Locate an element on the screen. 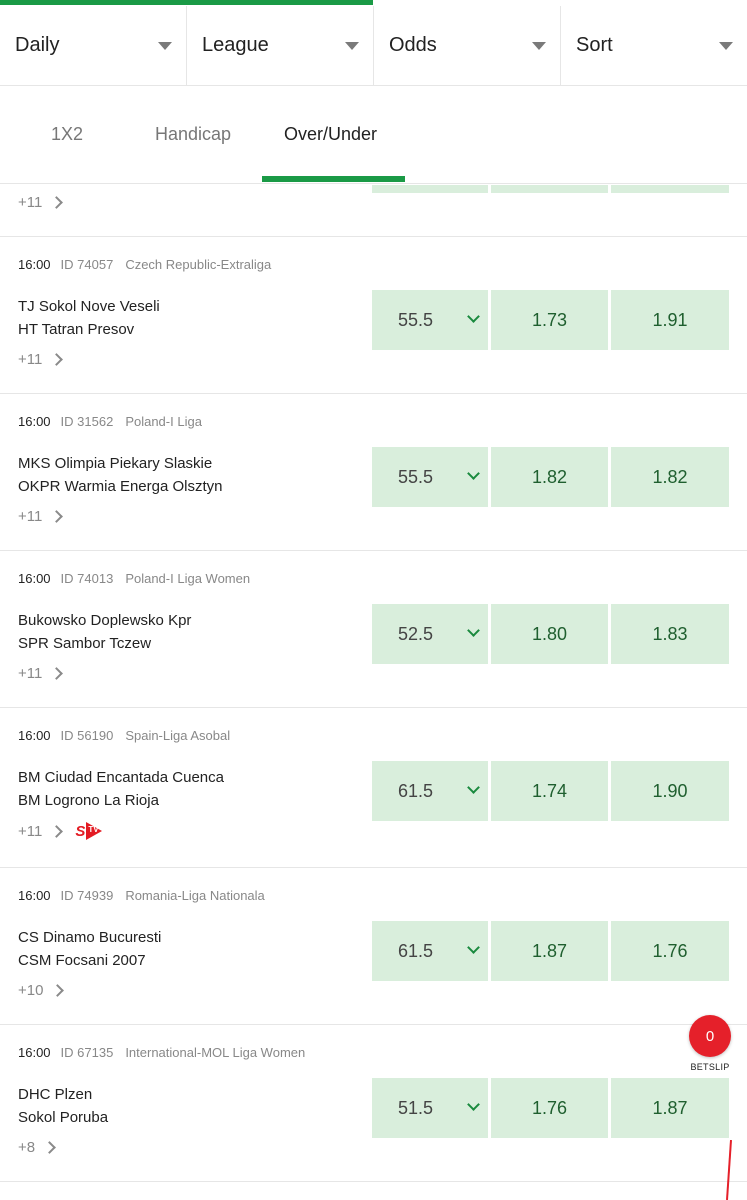  odds-group: 55.5 1.73 1.91 is located at coordinates (550, 320).